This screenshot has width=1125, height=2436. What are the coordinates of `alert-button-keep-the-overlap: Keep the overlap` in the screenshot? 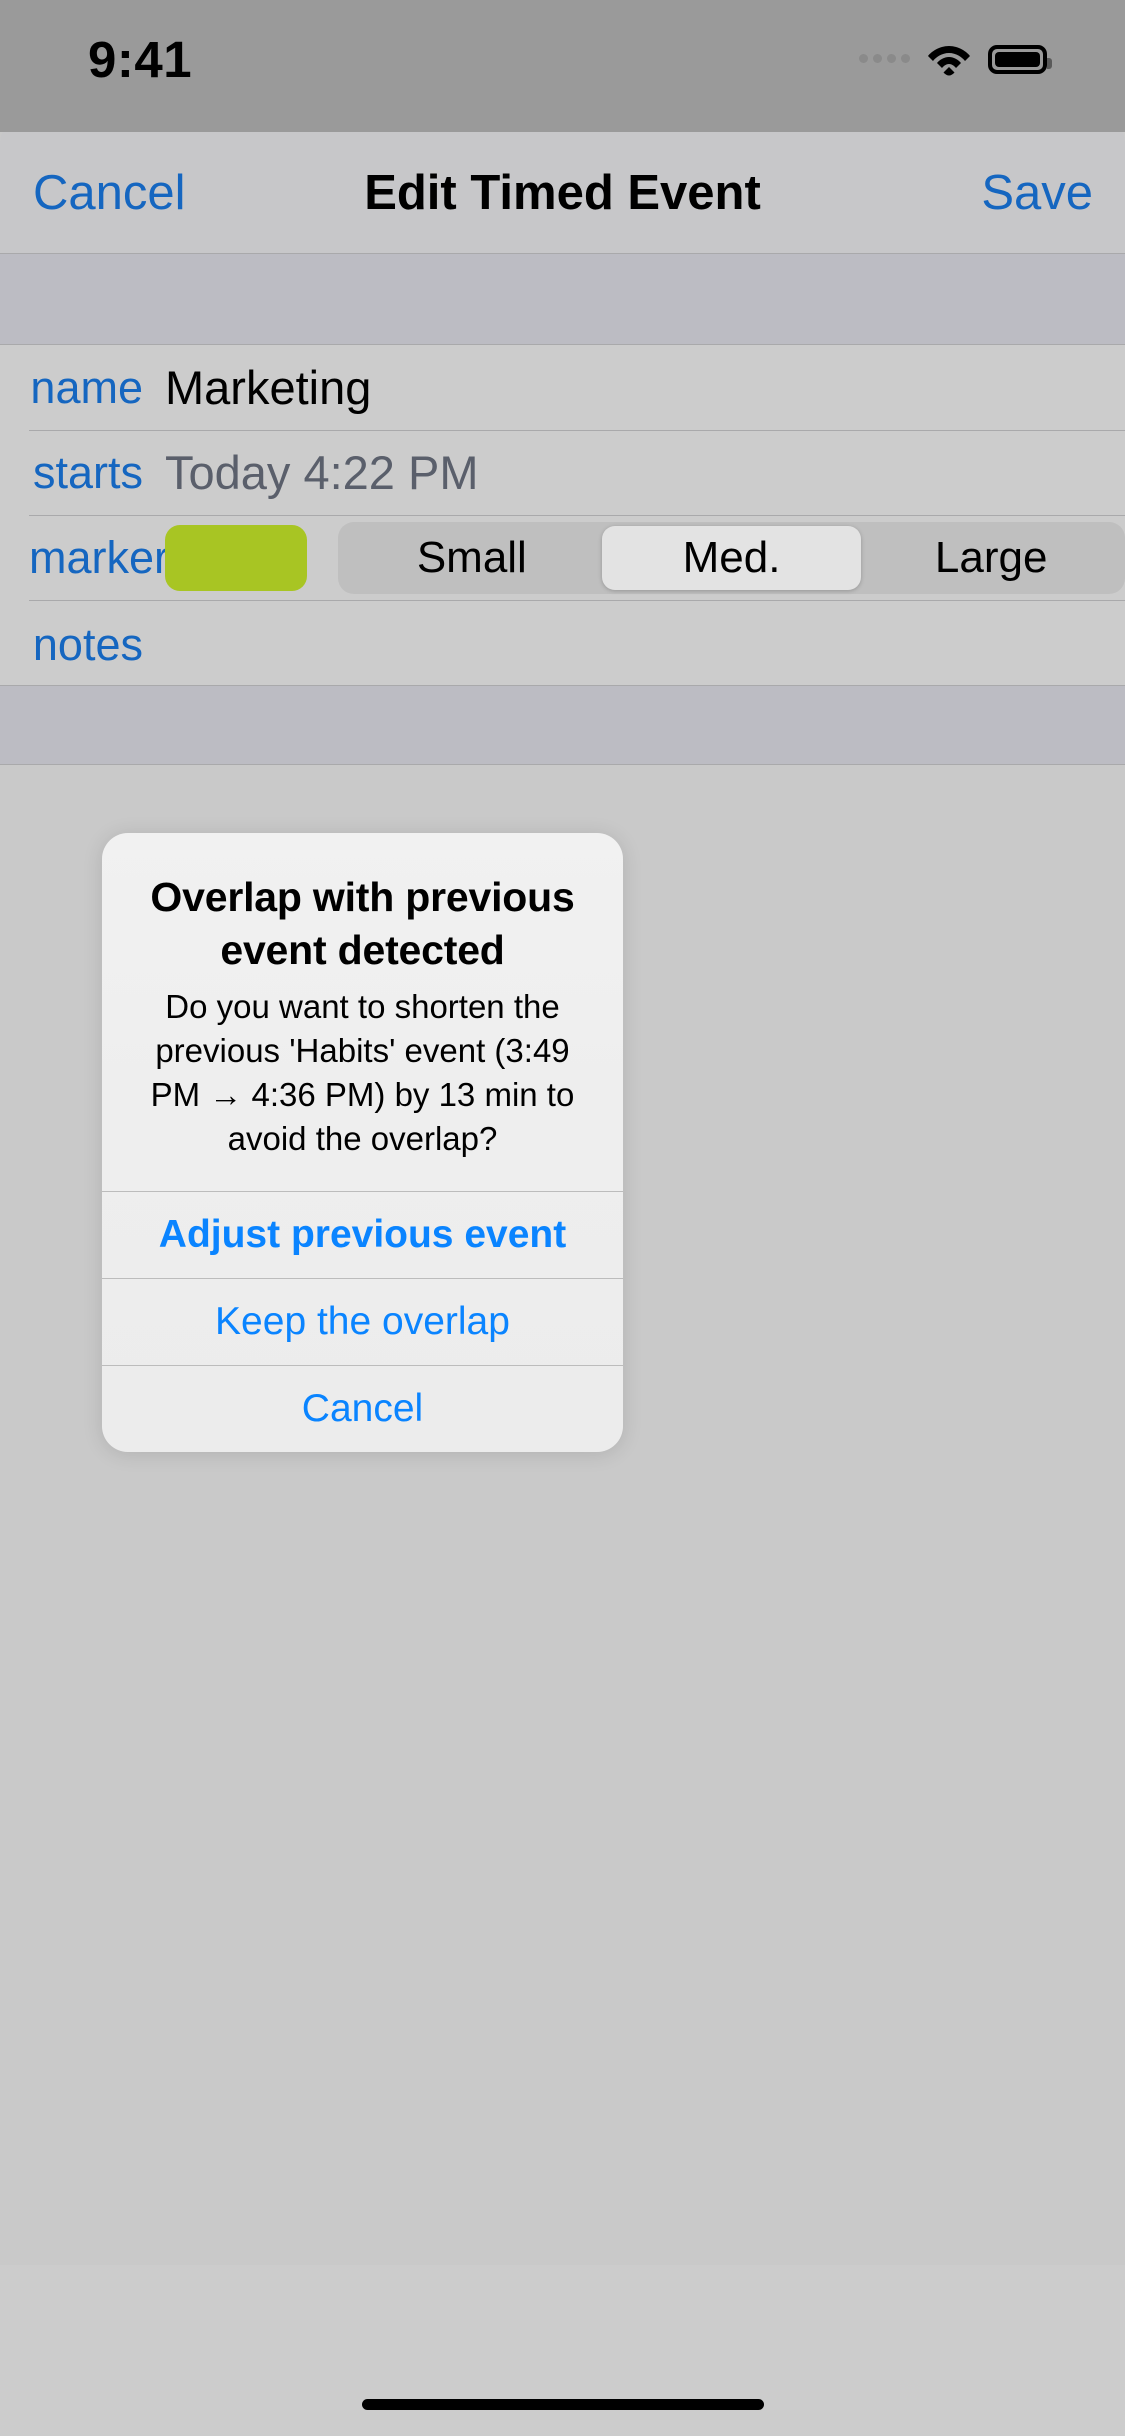 It's located at (362, 1321).